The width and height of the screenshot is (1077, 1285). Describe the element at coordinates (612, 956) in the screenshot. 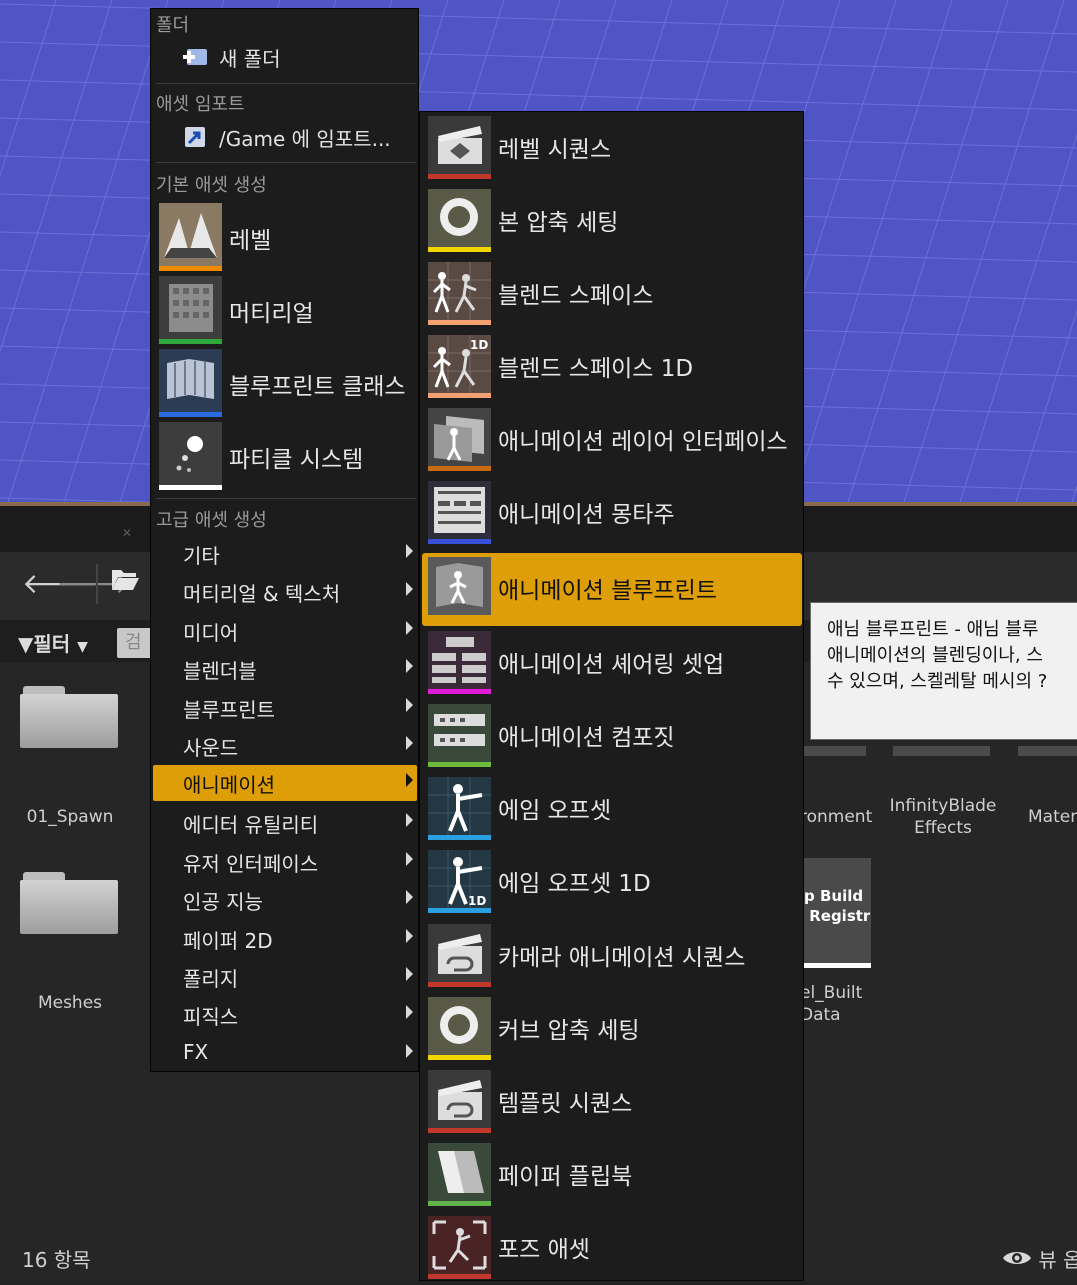

I see `create-camera-anim-sequence-item: 카메라 애니메이션 시퀀스` at that location.